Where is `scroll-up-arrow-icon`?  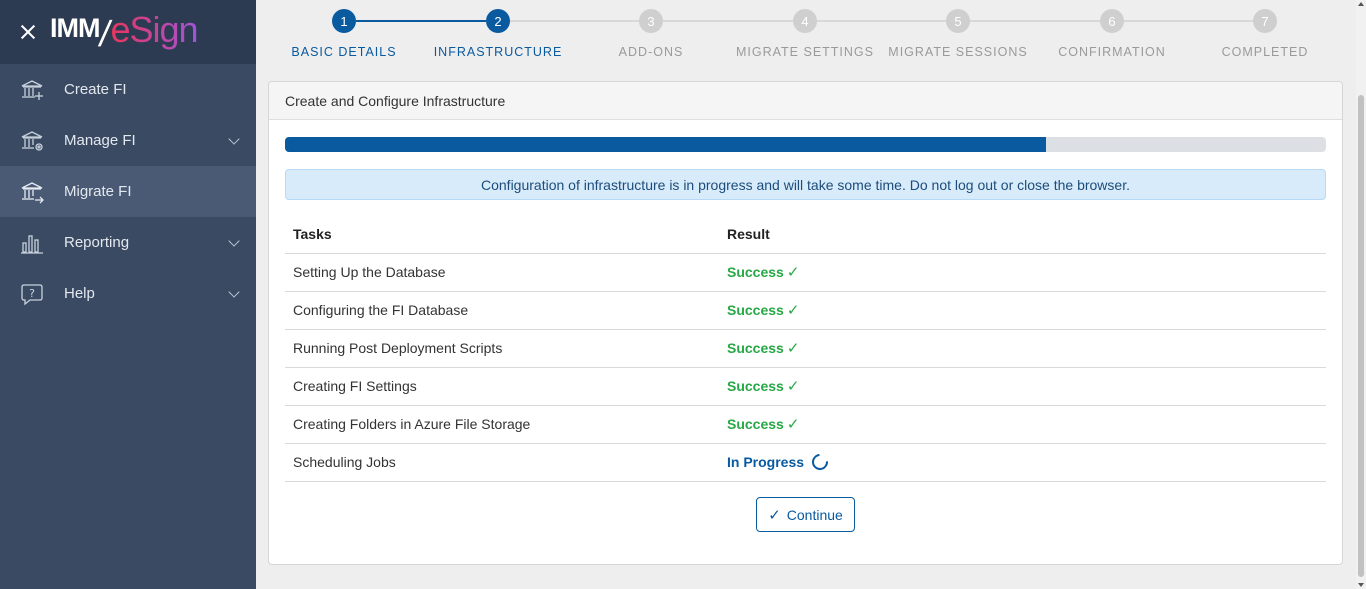 scroll-up-arrow-icon is located at coordinates (1361, 4).